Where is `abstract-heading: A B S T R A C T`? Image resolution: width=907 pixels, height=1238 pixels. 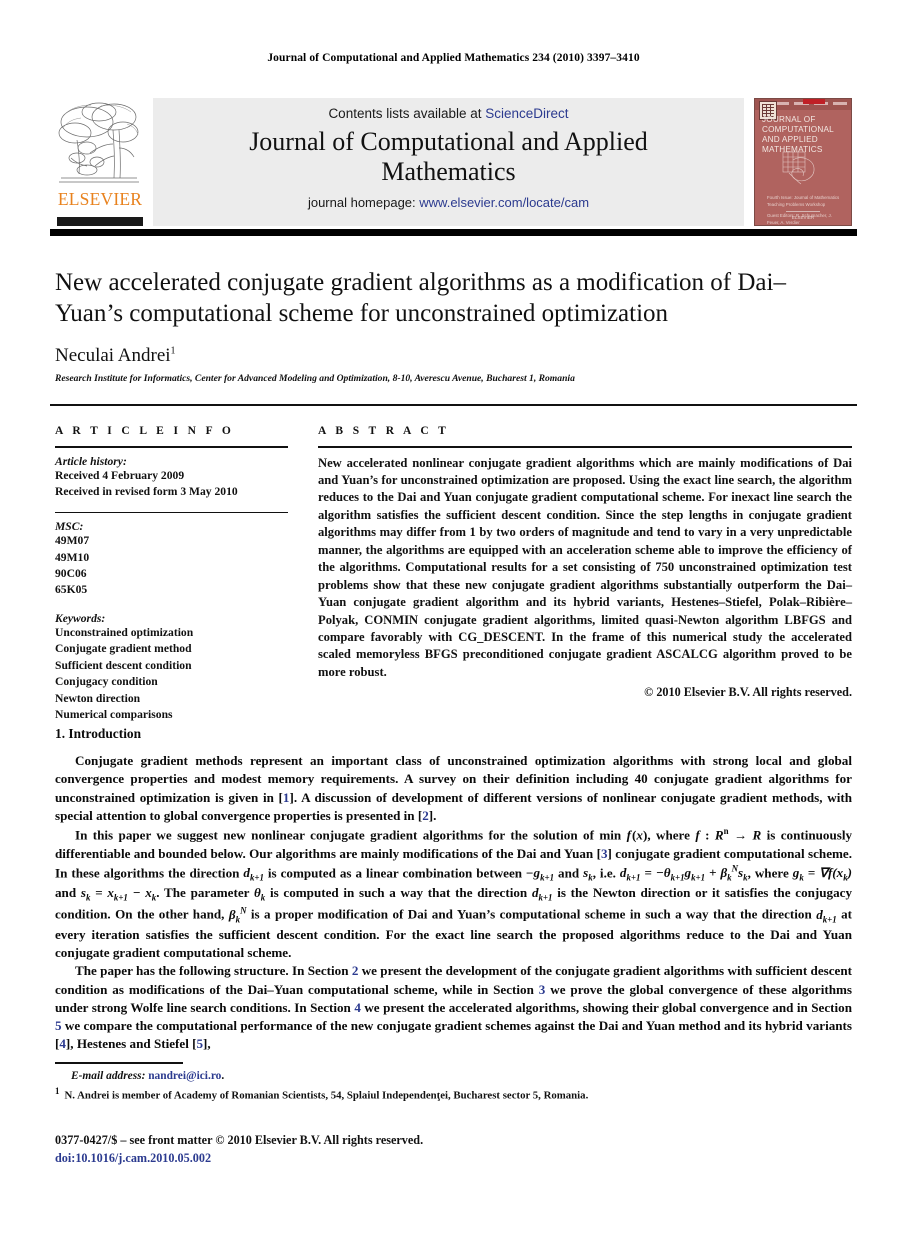
abstract-heading: A B S T R A C T is located at coordinates (384, 431).